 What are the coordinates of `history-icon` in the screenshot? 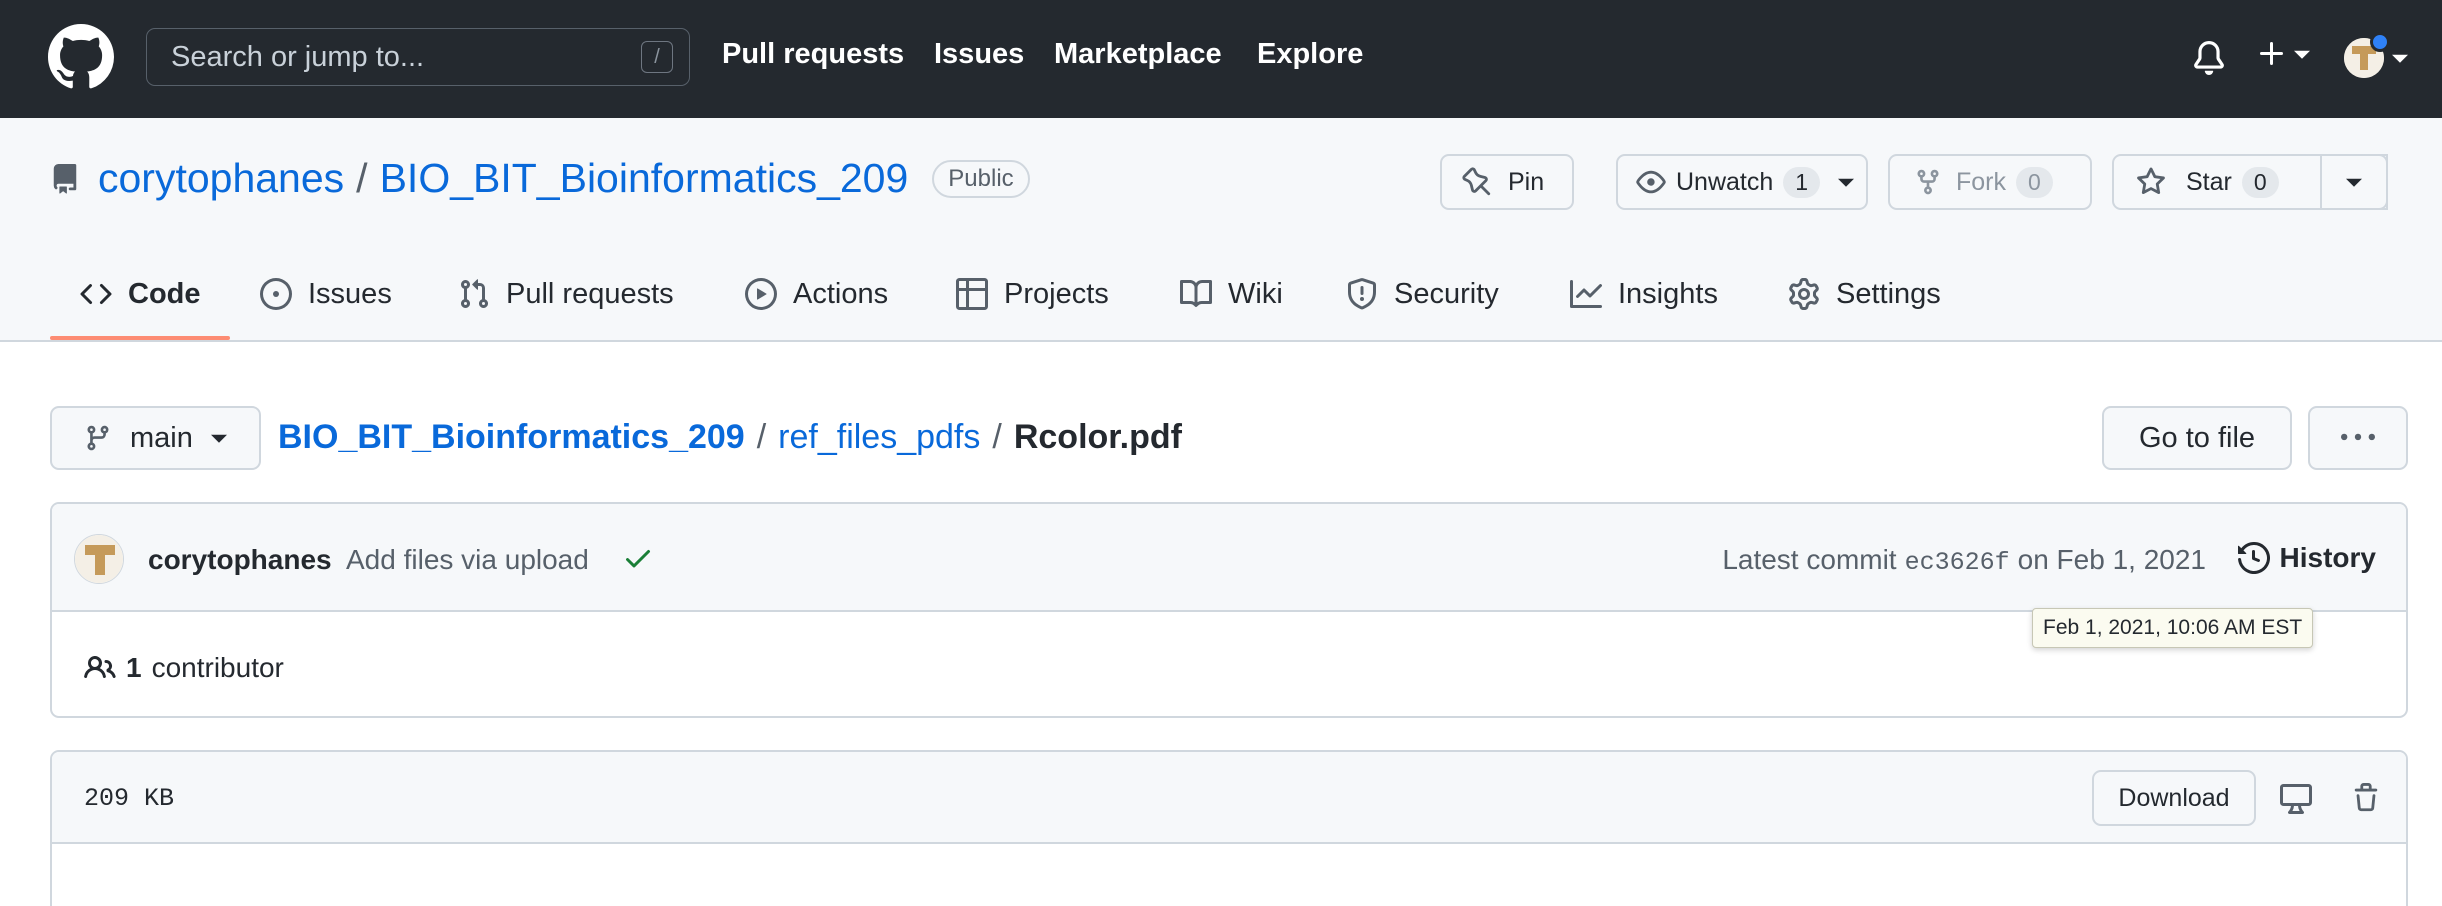 It's located at (2253, 558).